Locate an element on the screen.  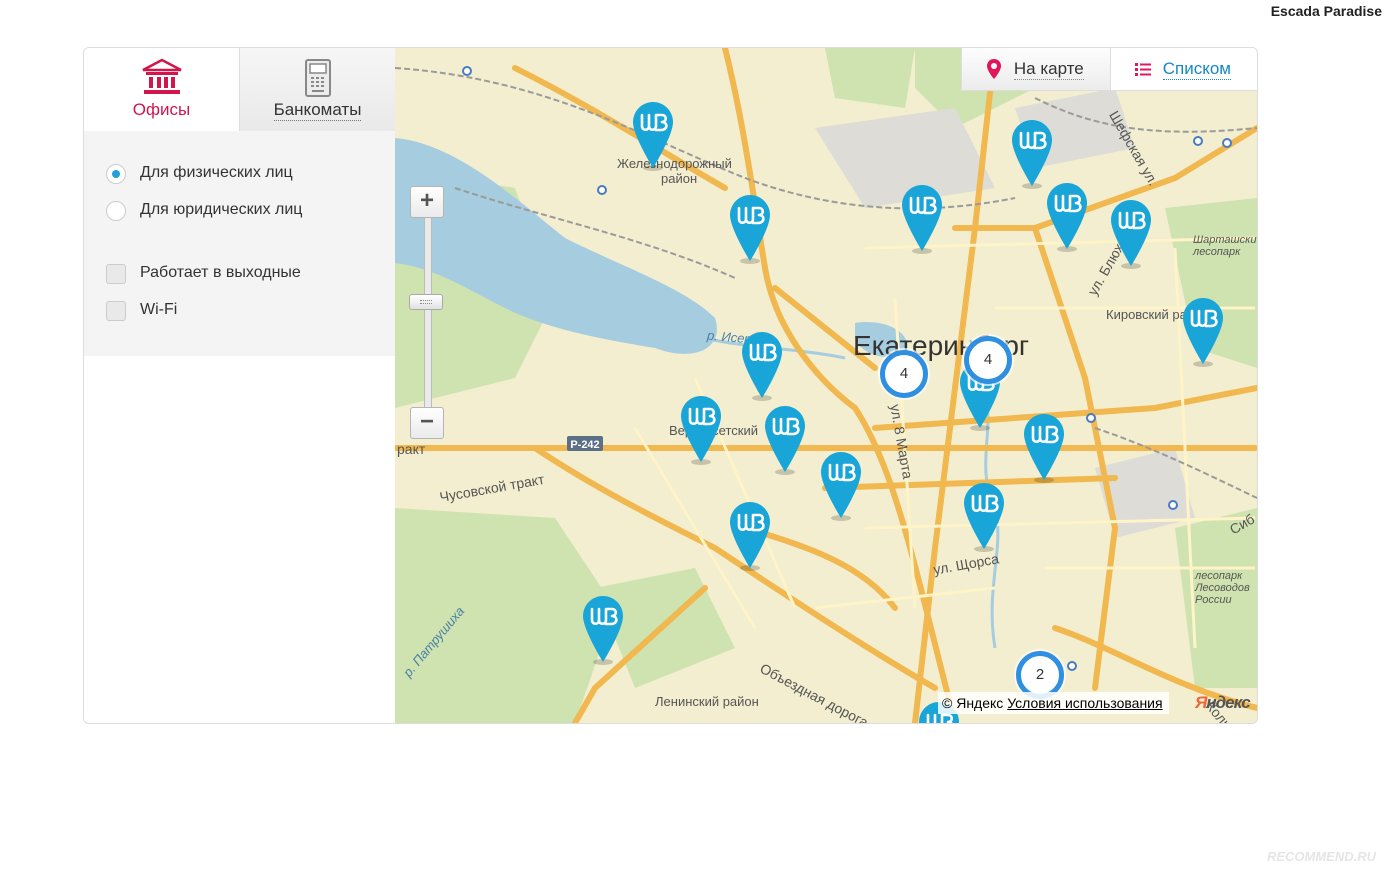
zoom-out-button: − is located at coordinates (427, 423).